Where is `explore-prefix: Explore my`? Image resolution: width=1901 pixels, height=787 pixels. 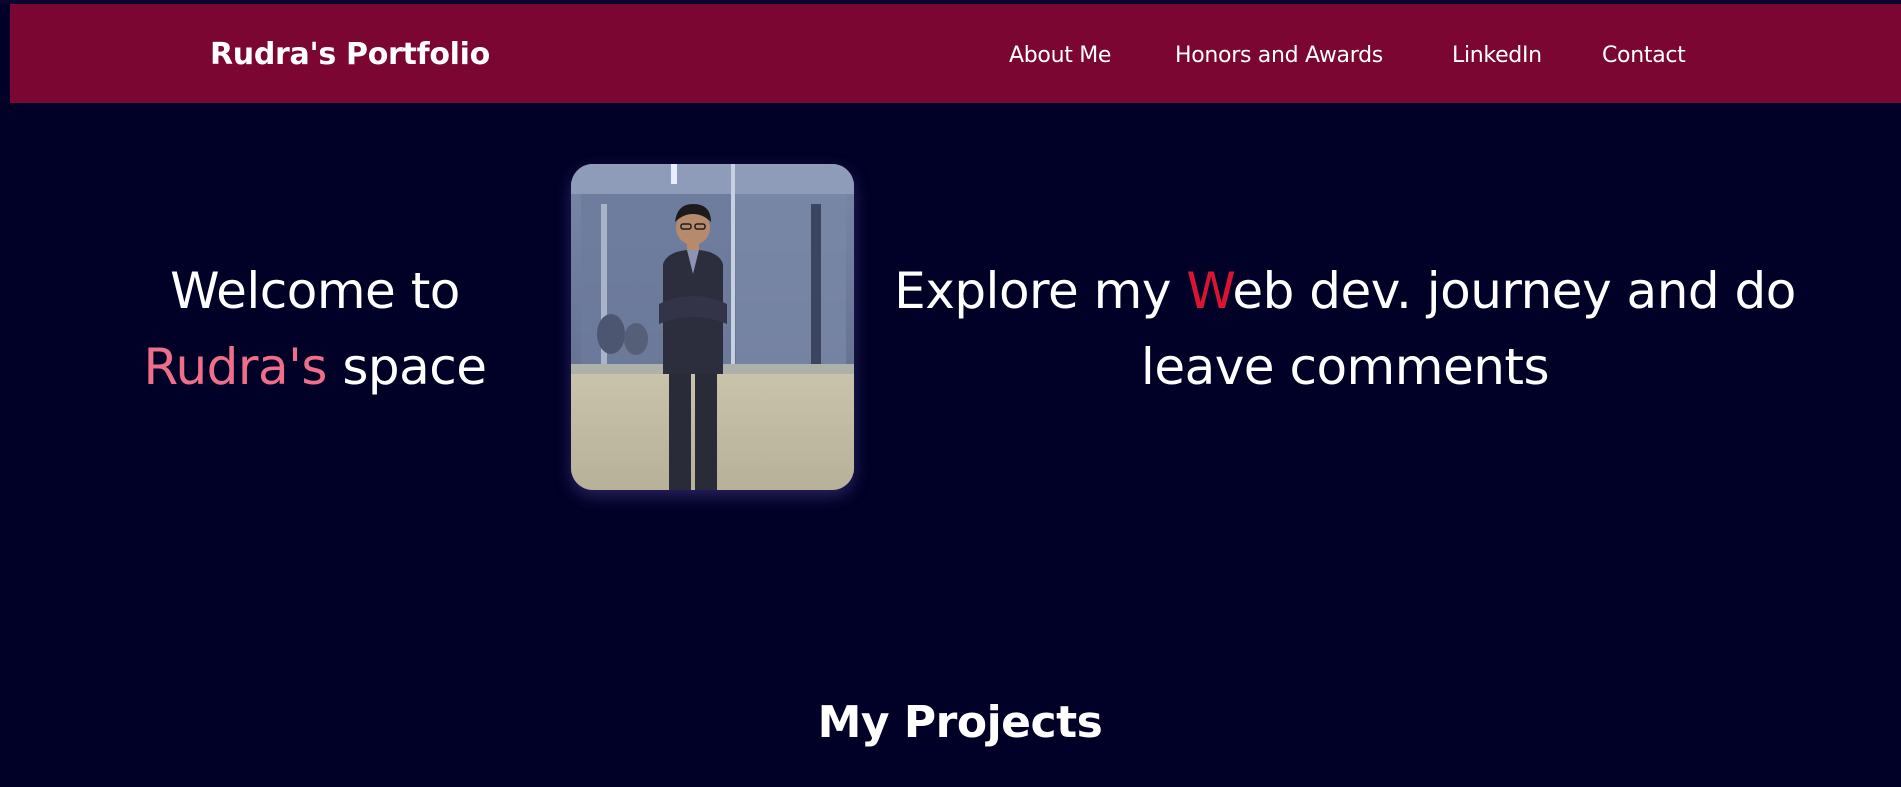
explore-prefix: Explore my is located at coordinates (1040, 291).